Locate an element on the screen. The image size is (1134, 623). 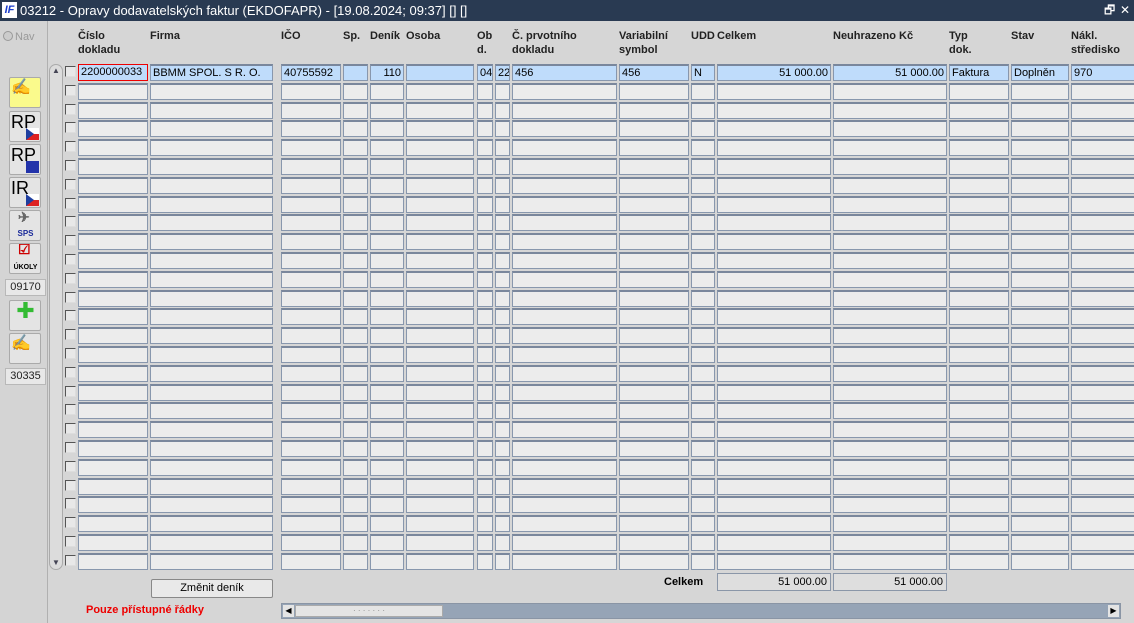
cell-ob: 04 is located at coordinates (485, 72).